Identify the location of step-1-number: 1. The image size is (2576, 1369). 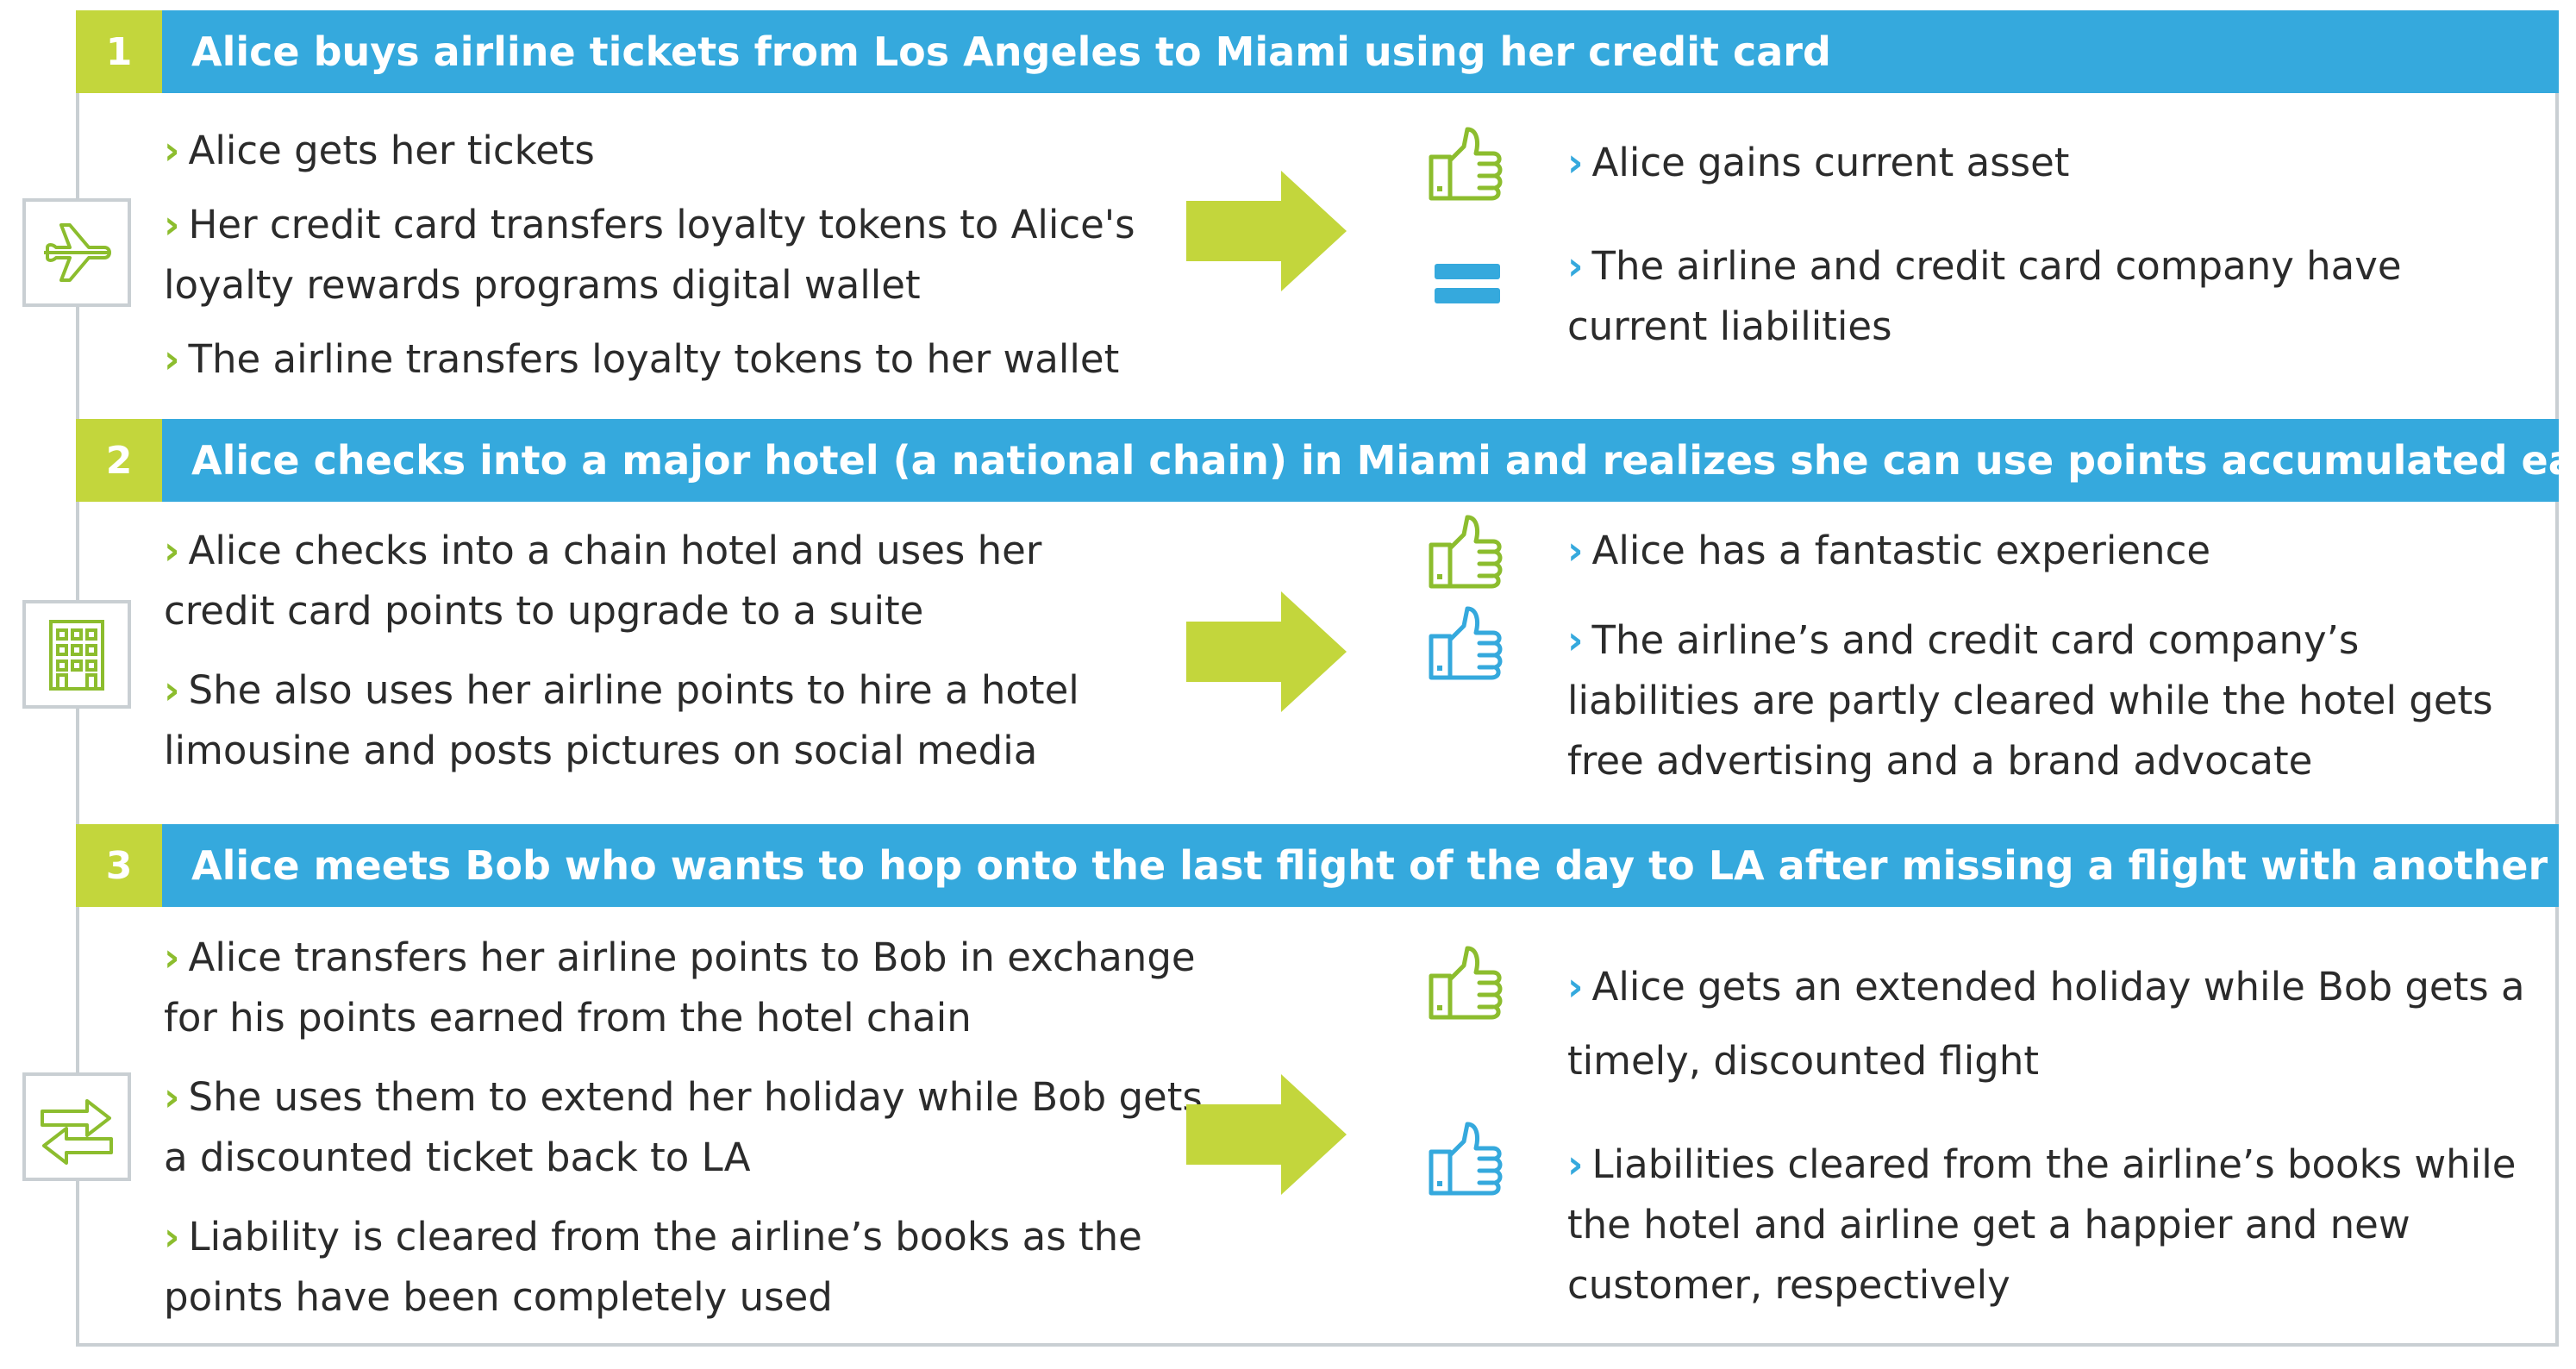
(119, 51).